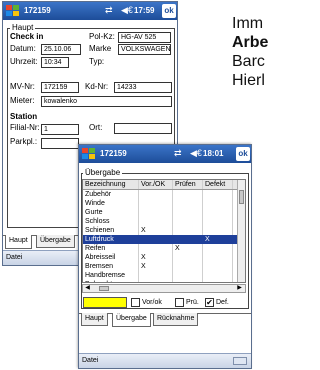  What do you see at coordinates (241, 231) in the screenshot?
I see `vertical-scrollbar` at bounding box center [241, 231].